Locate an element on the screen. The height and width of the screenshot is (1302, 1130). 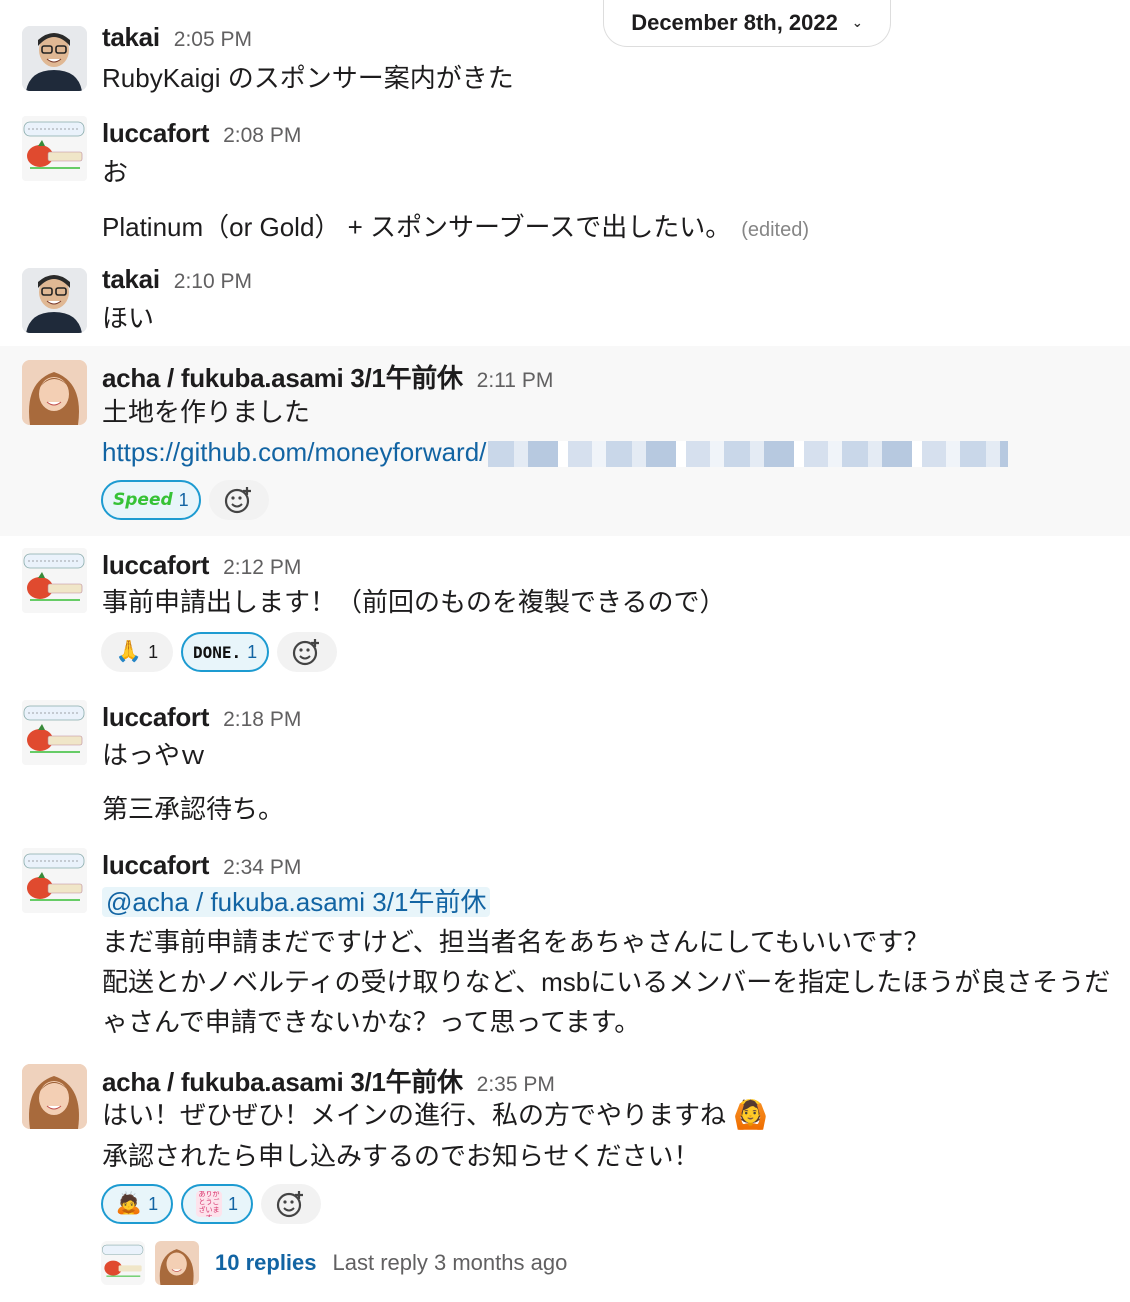
speed-emoji-icon: Speed is located at coordinates (143, 500).